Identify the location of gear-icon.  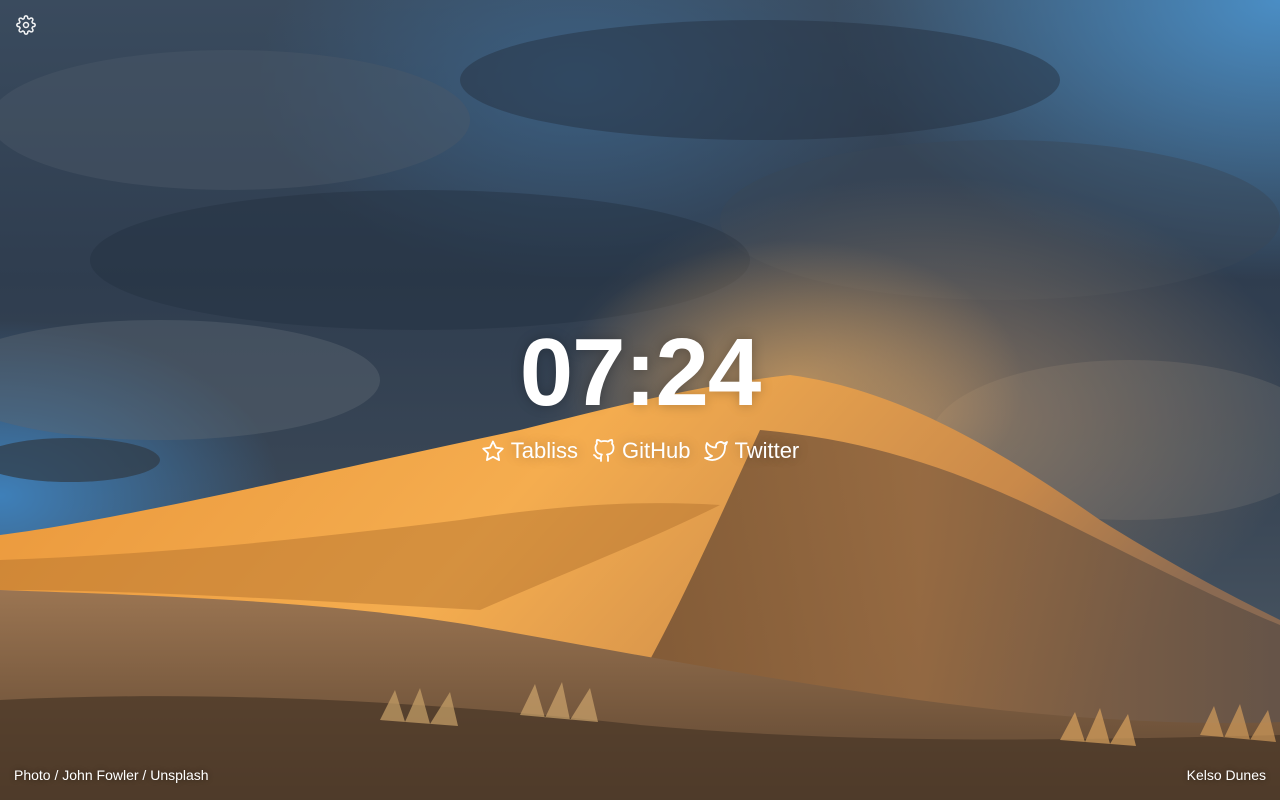
(26, 25).